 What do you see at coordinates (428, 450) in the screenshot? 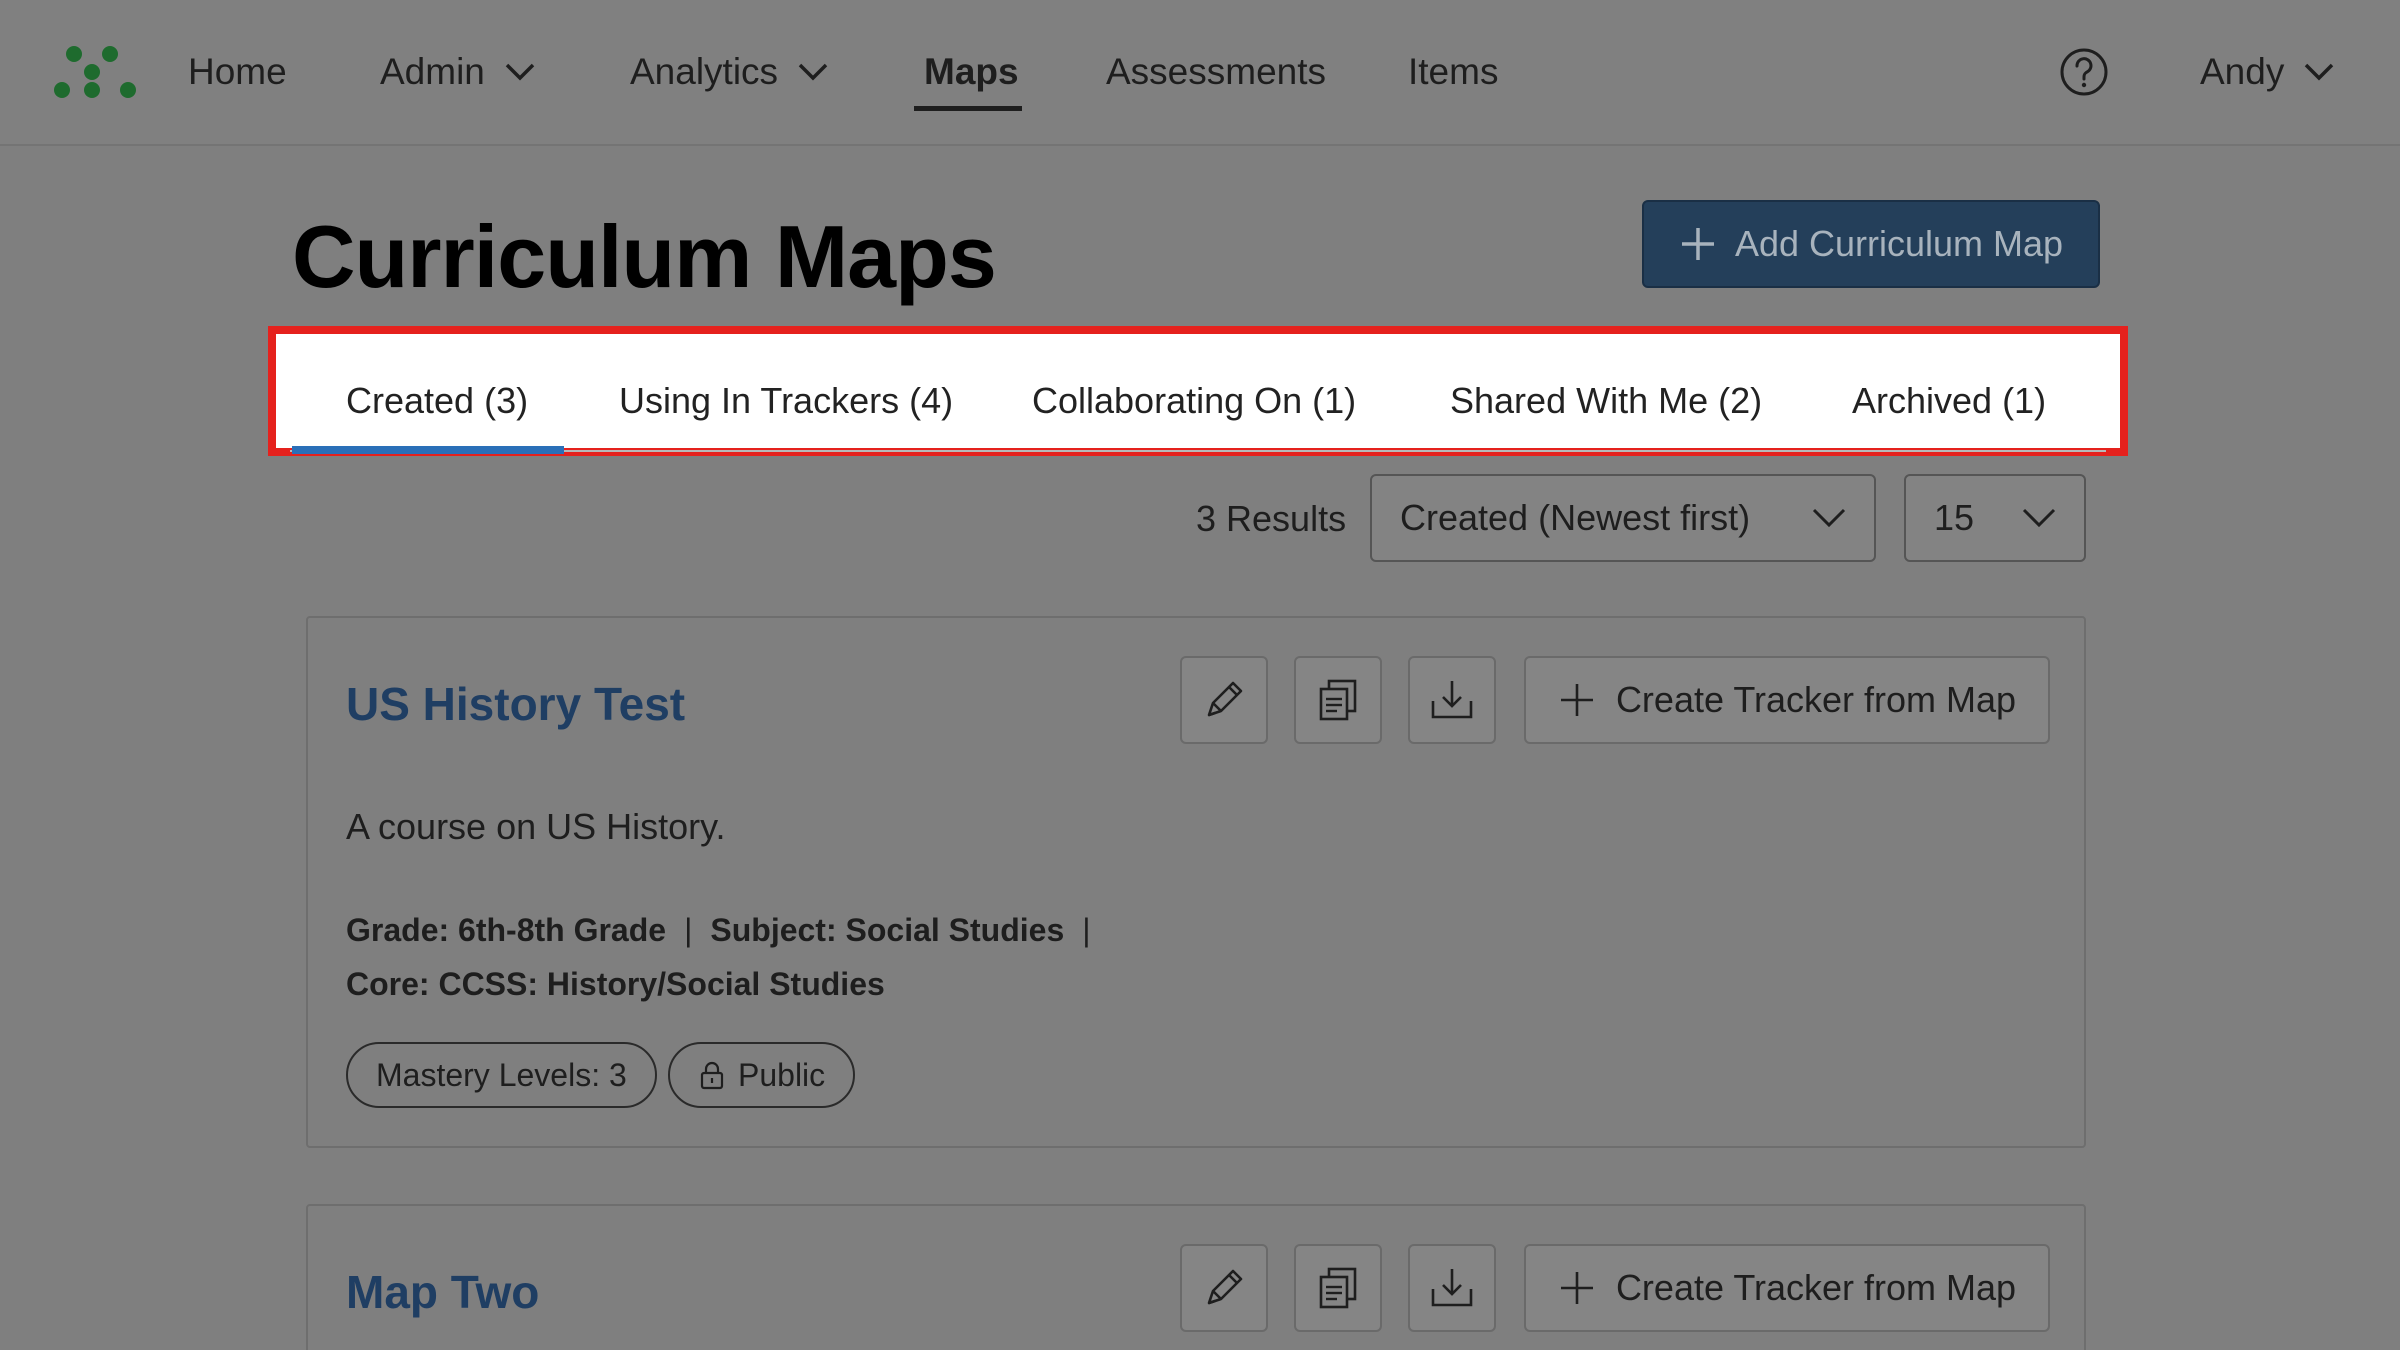
I see `tab-active-underline` at bounding box center [428, 450].